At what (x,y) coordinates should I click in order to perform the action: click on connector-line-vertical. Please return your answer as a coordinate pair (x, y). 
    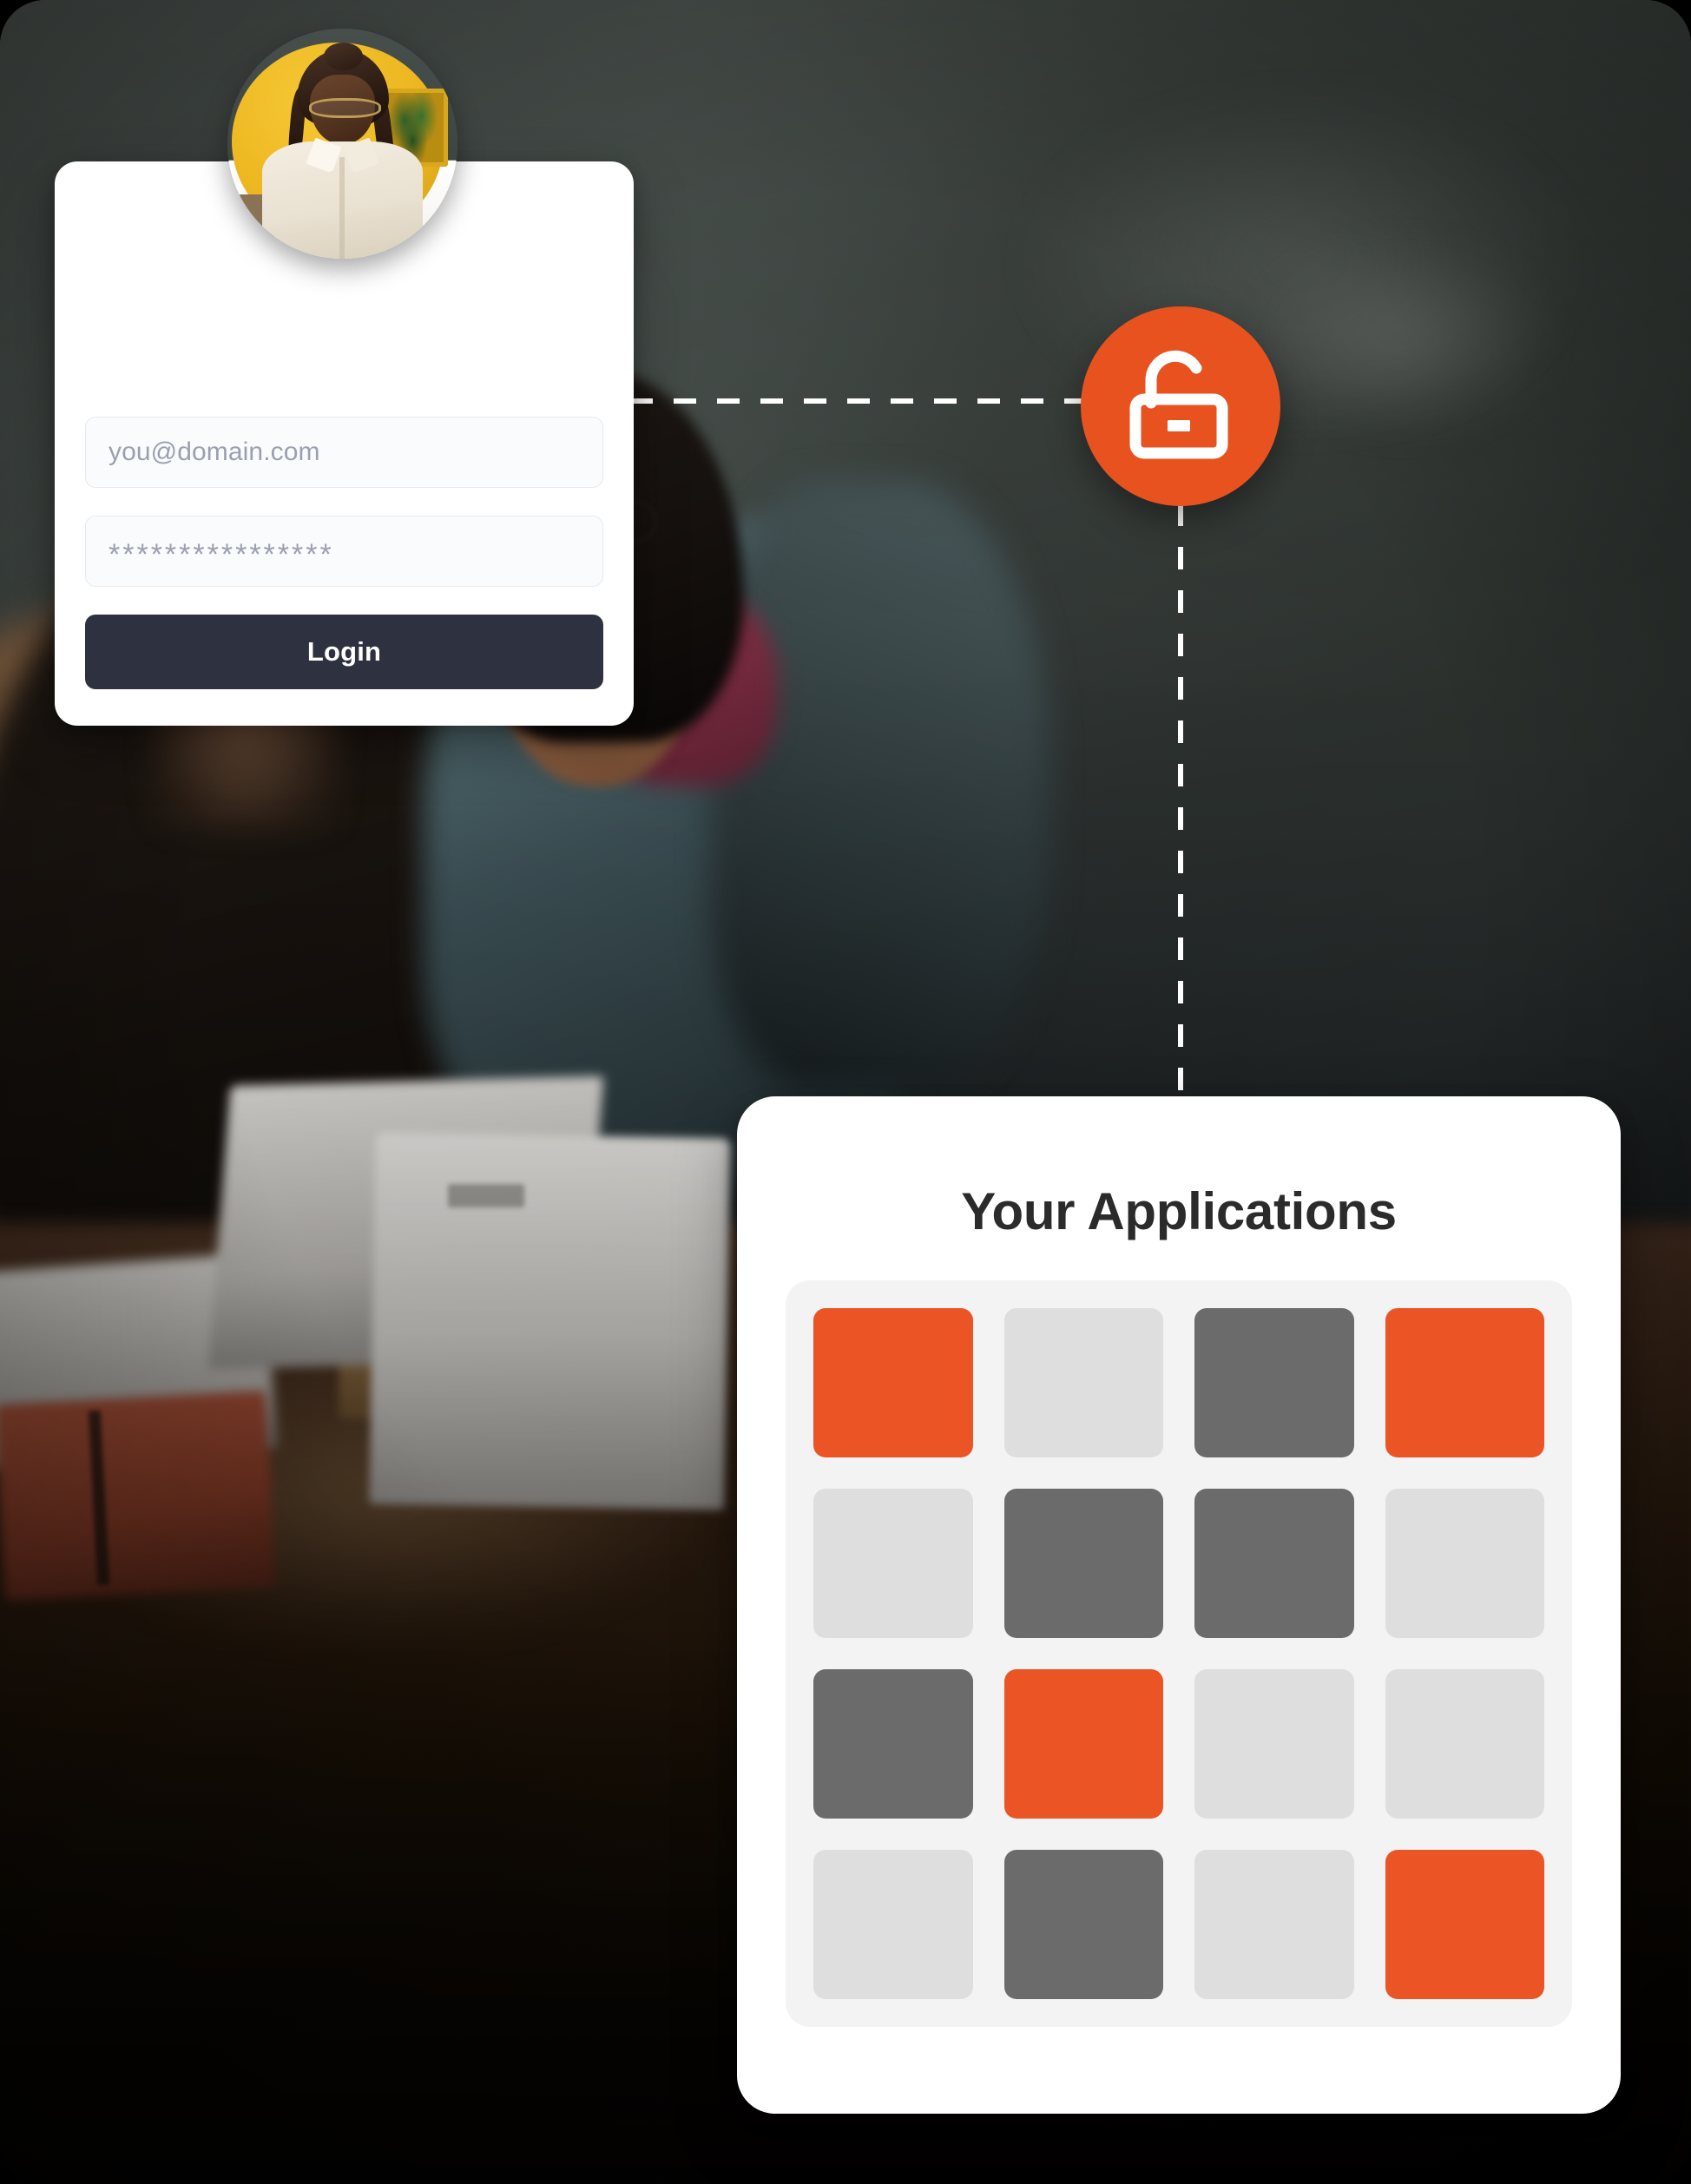
    Looking at the image, I should click on (1181, 807).